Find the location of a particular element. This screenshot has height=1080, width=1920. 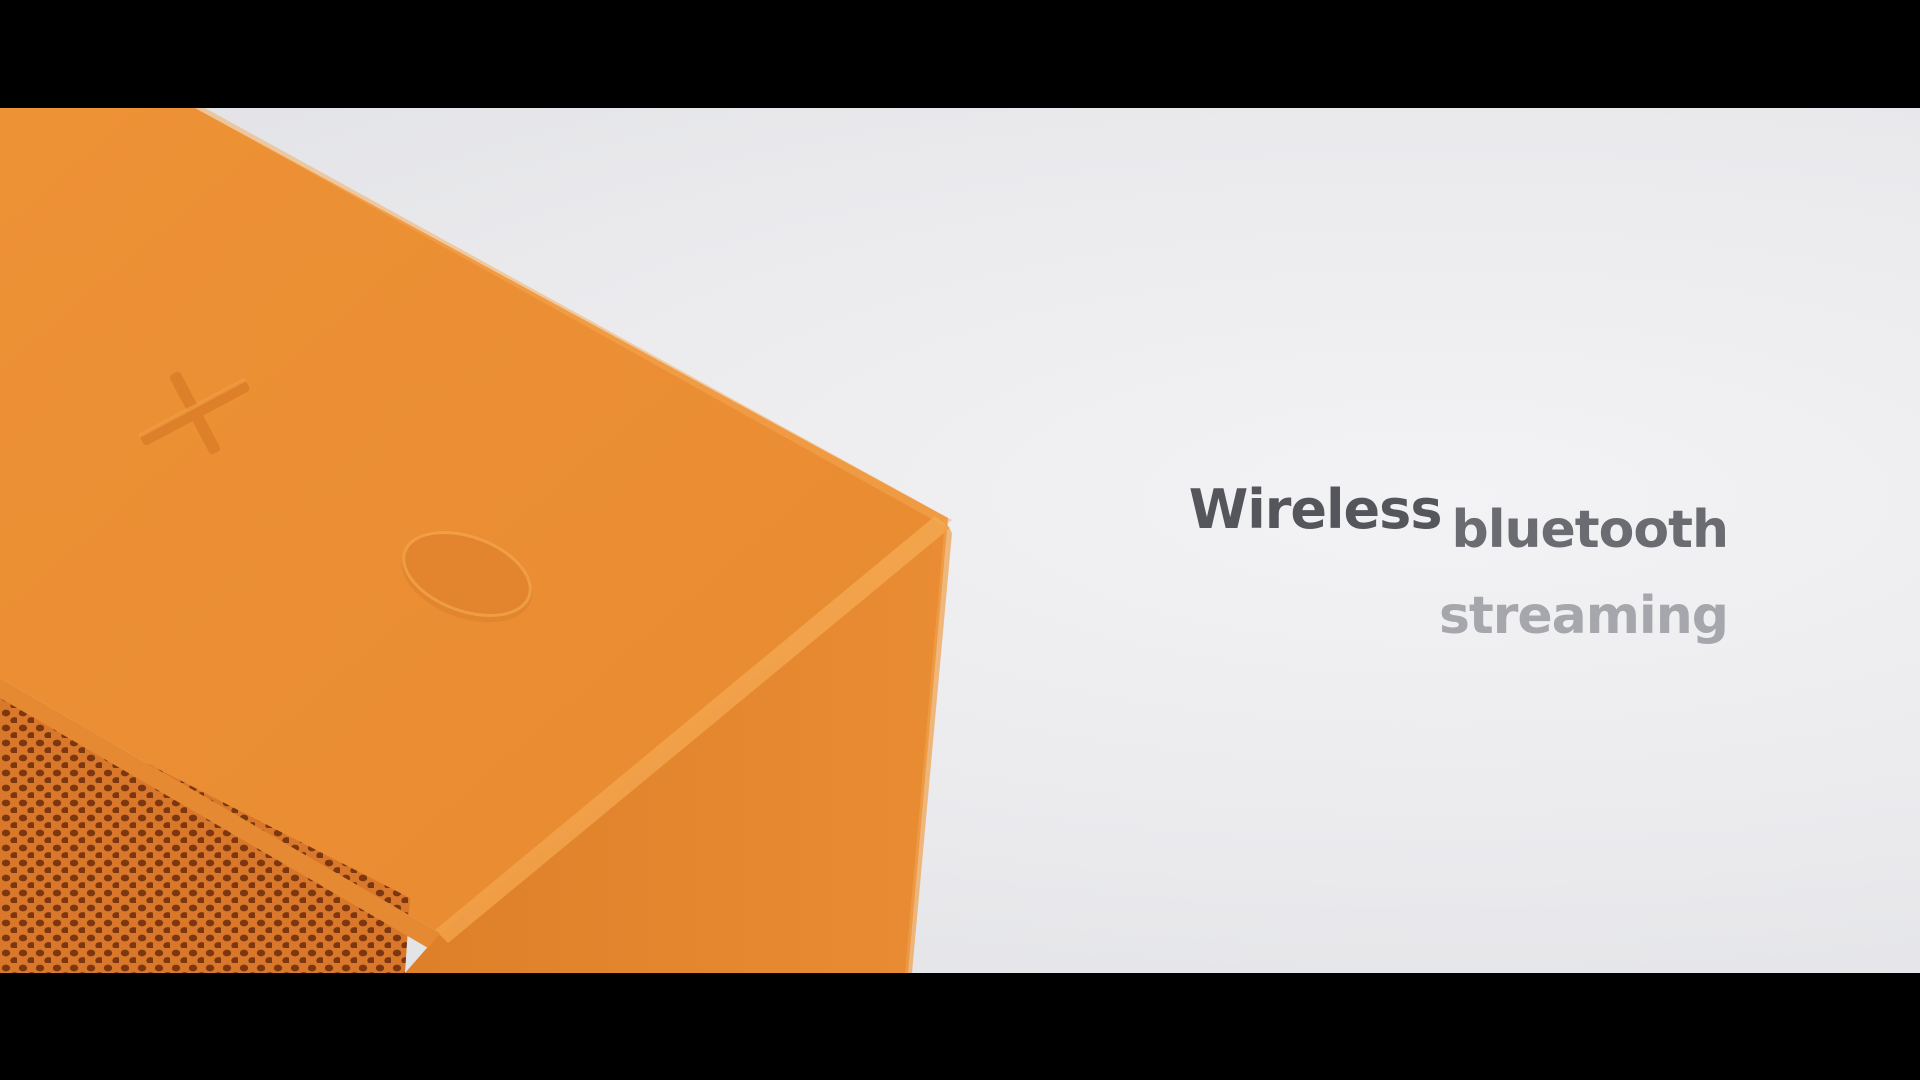

feature-caption: Wireless bluetooth streaming is located at coordinates (1414, 573).